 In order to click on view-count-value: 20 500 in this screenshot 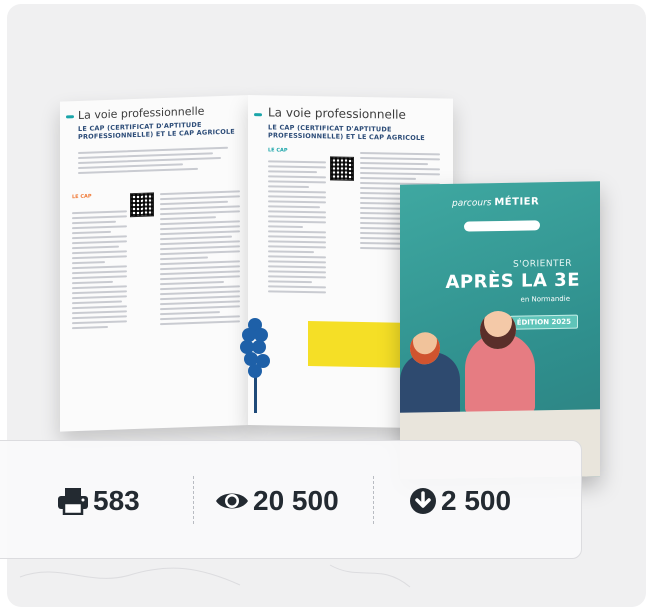, I will do `click(296, 500)`.